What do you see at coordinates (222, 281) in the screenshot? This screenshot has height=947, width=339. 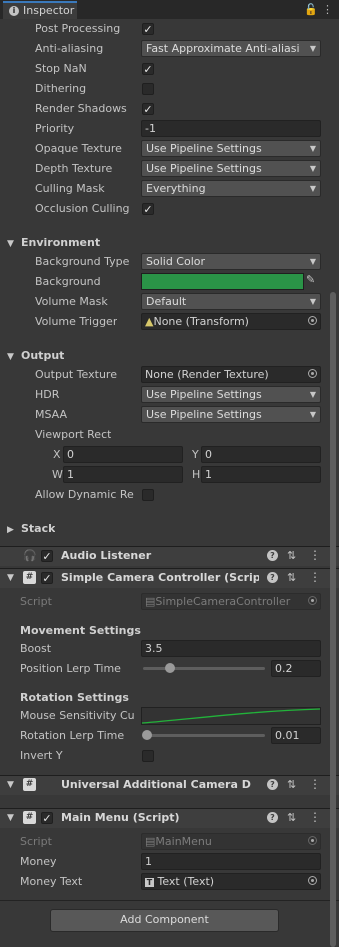 I see `background-color-swatch` at bounding box center [222, 281].